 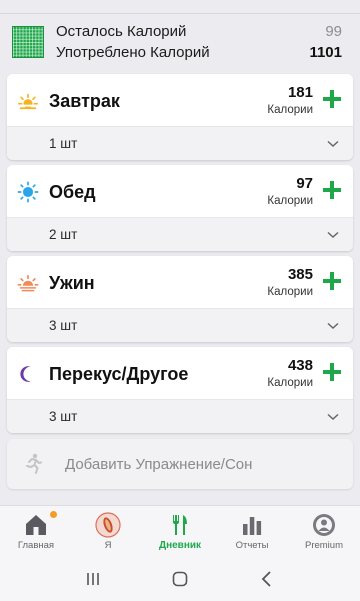 What do you see at coordinates (133, 52) in the screenshot?
I see `consumed-label: Употреблено Калорий` at bounding box center [133, 52].